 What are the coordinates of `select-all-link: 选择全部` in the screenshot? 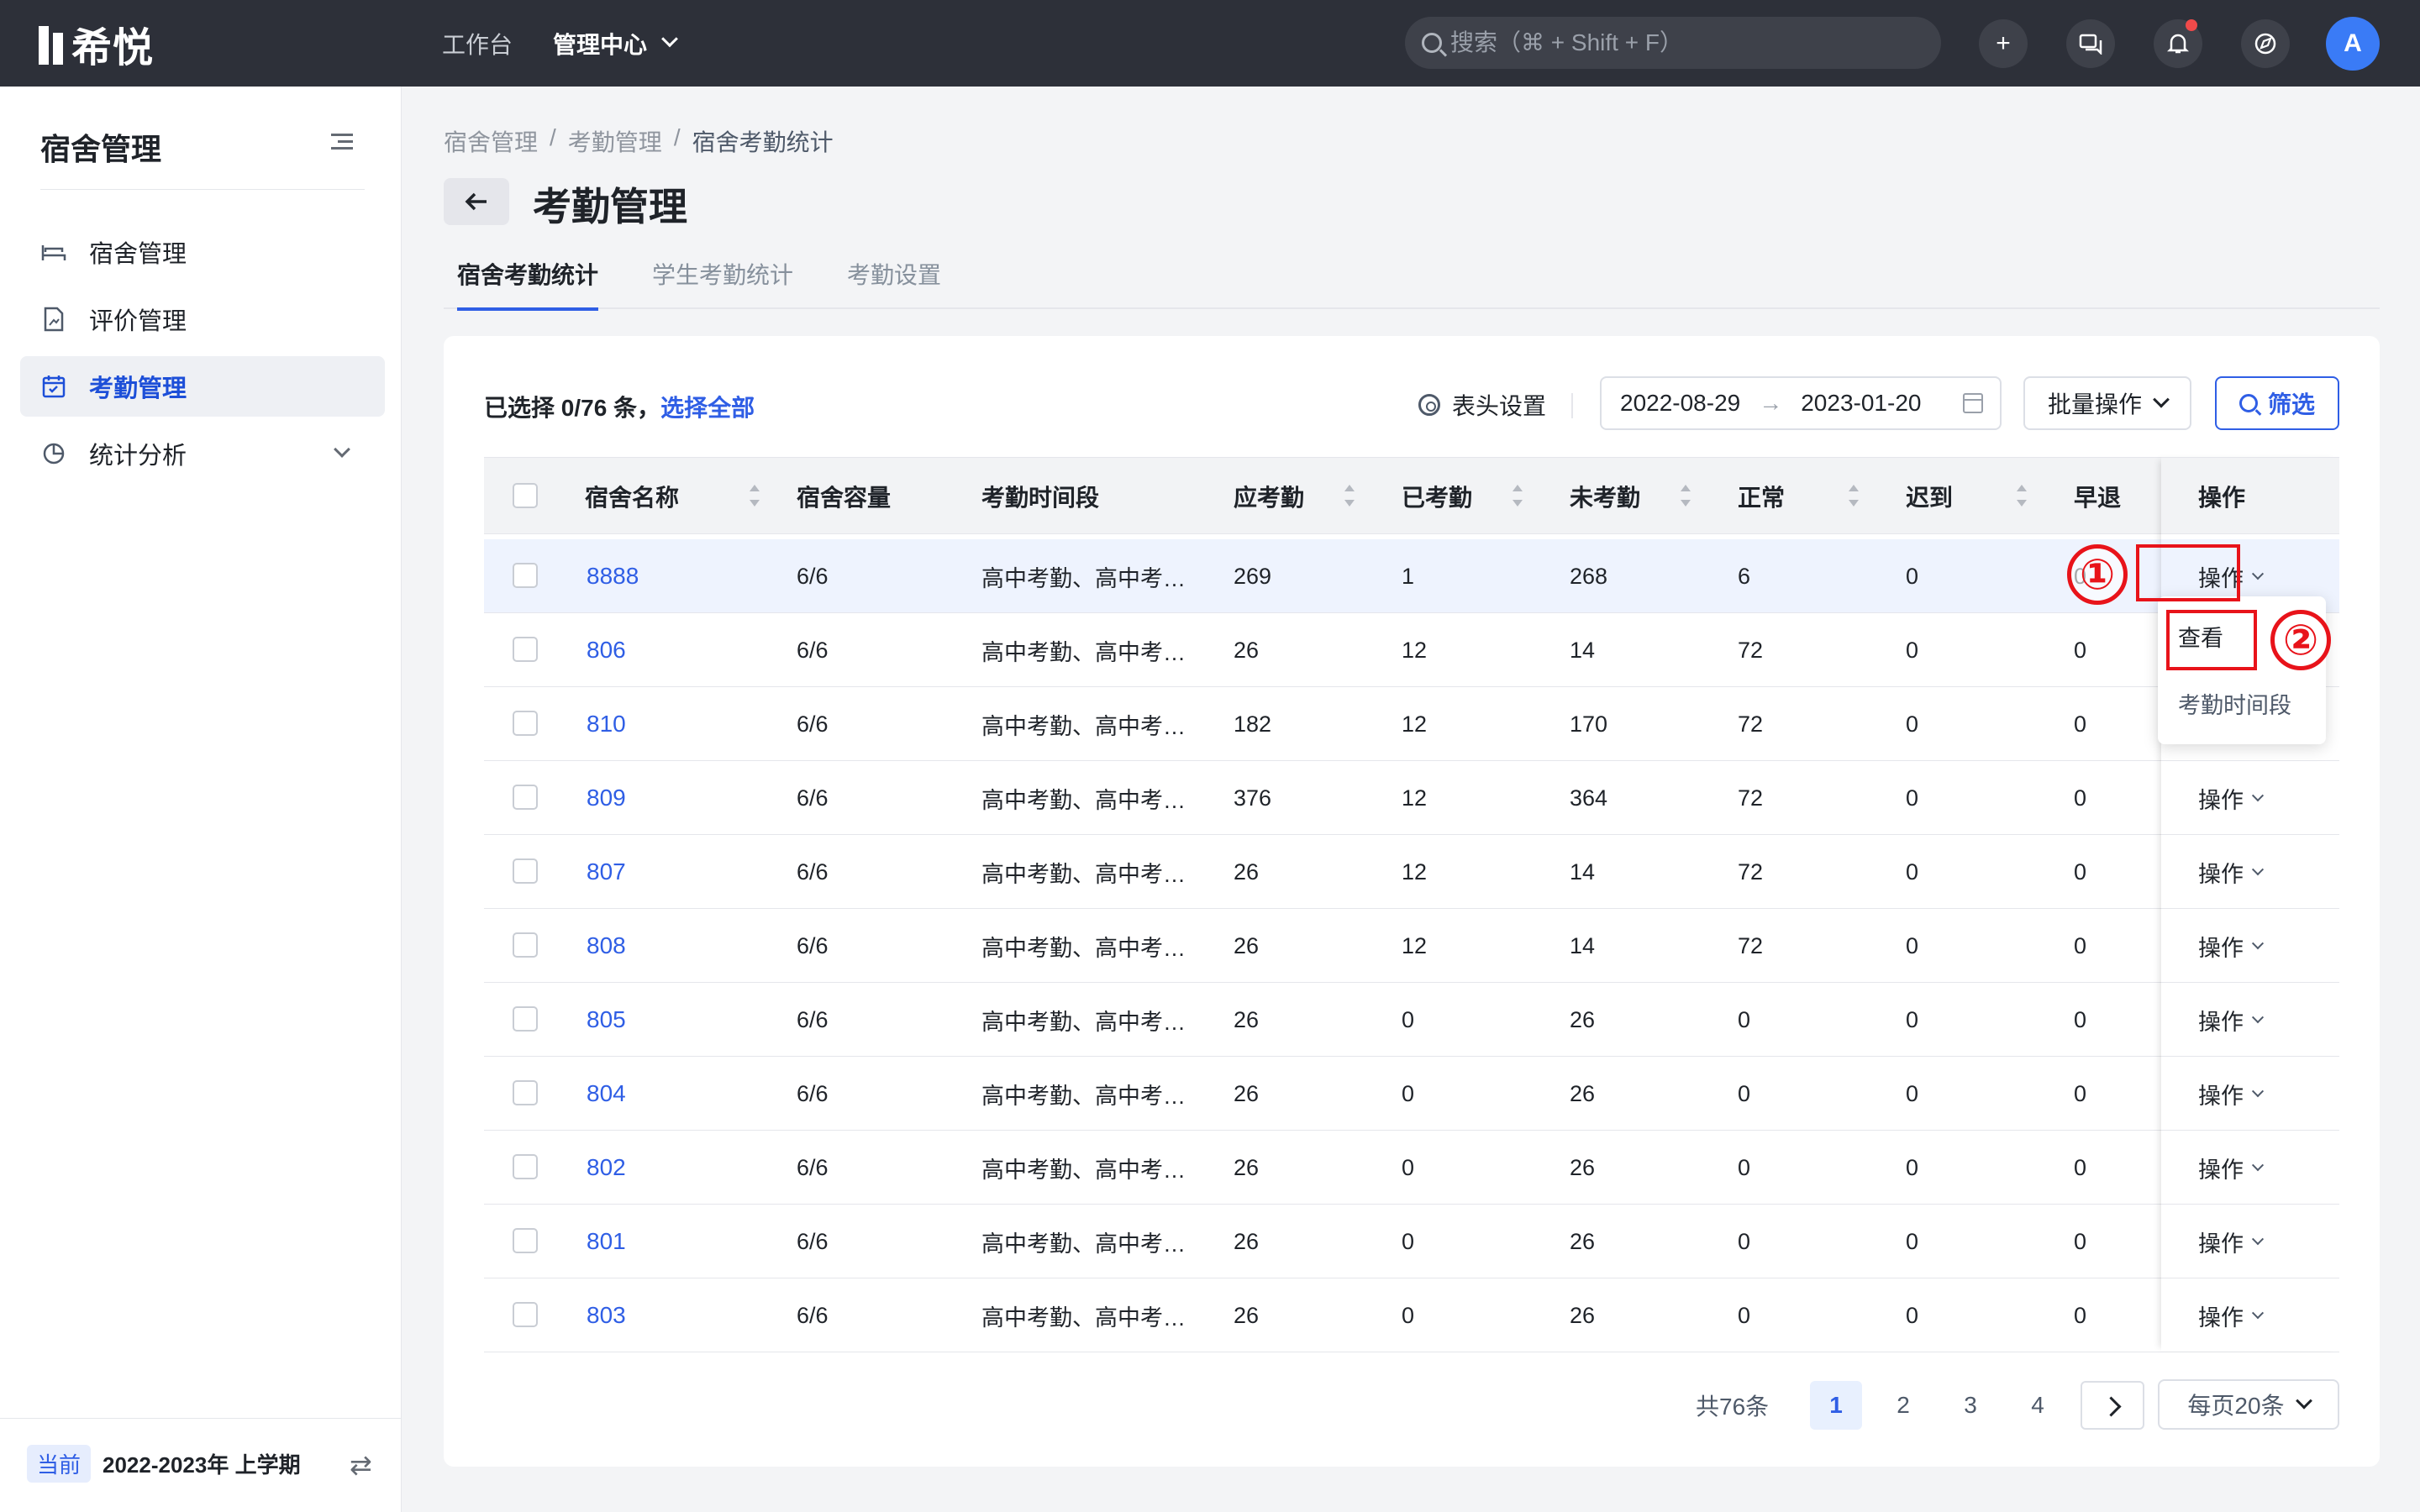 It's located at (707, 408).